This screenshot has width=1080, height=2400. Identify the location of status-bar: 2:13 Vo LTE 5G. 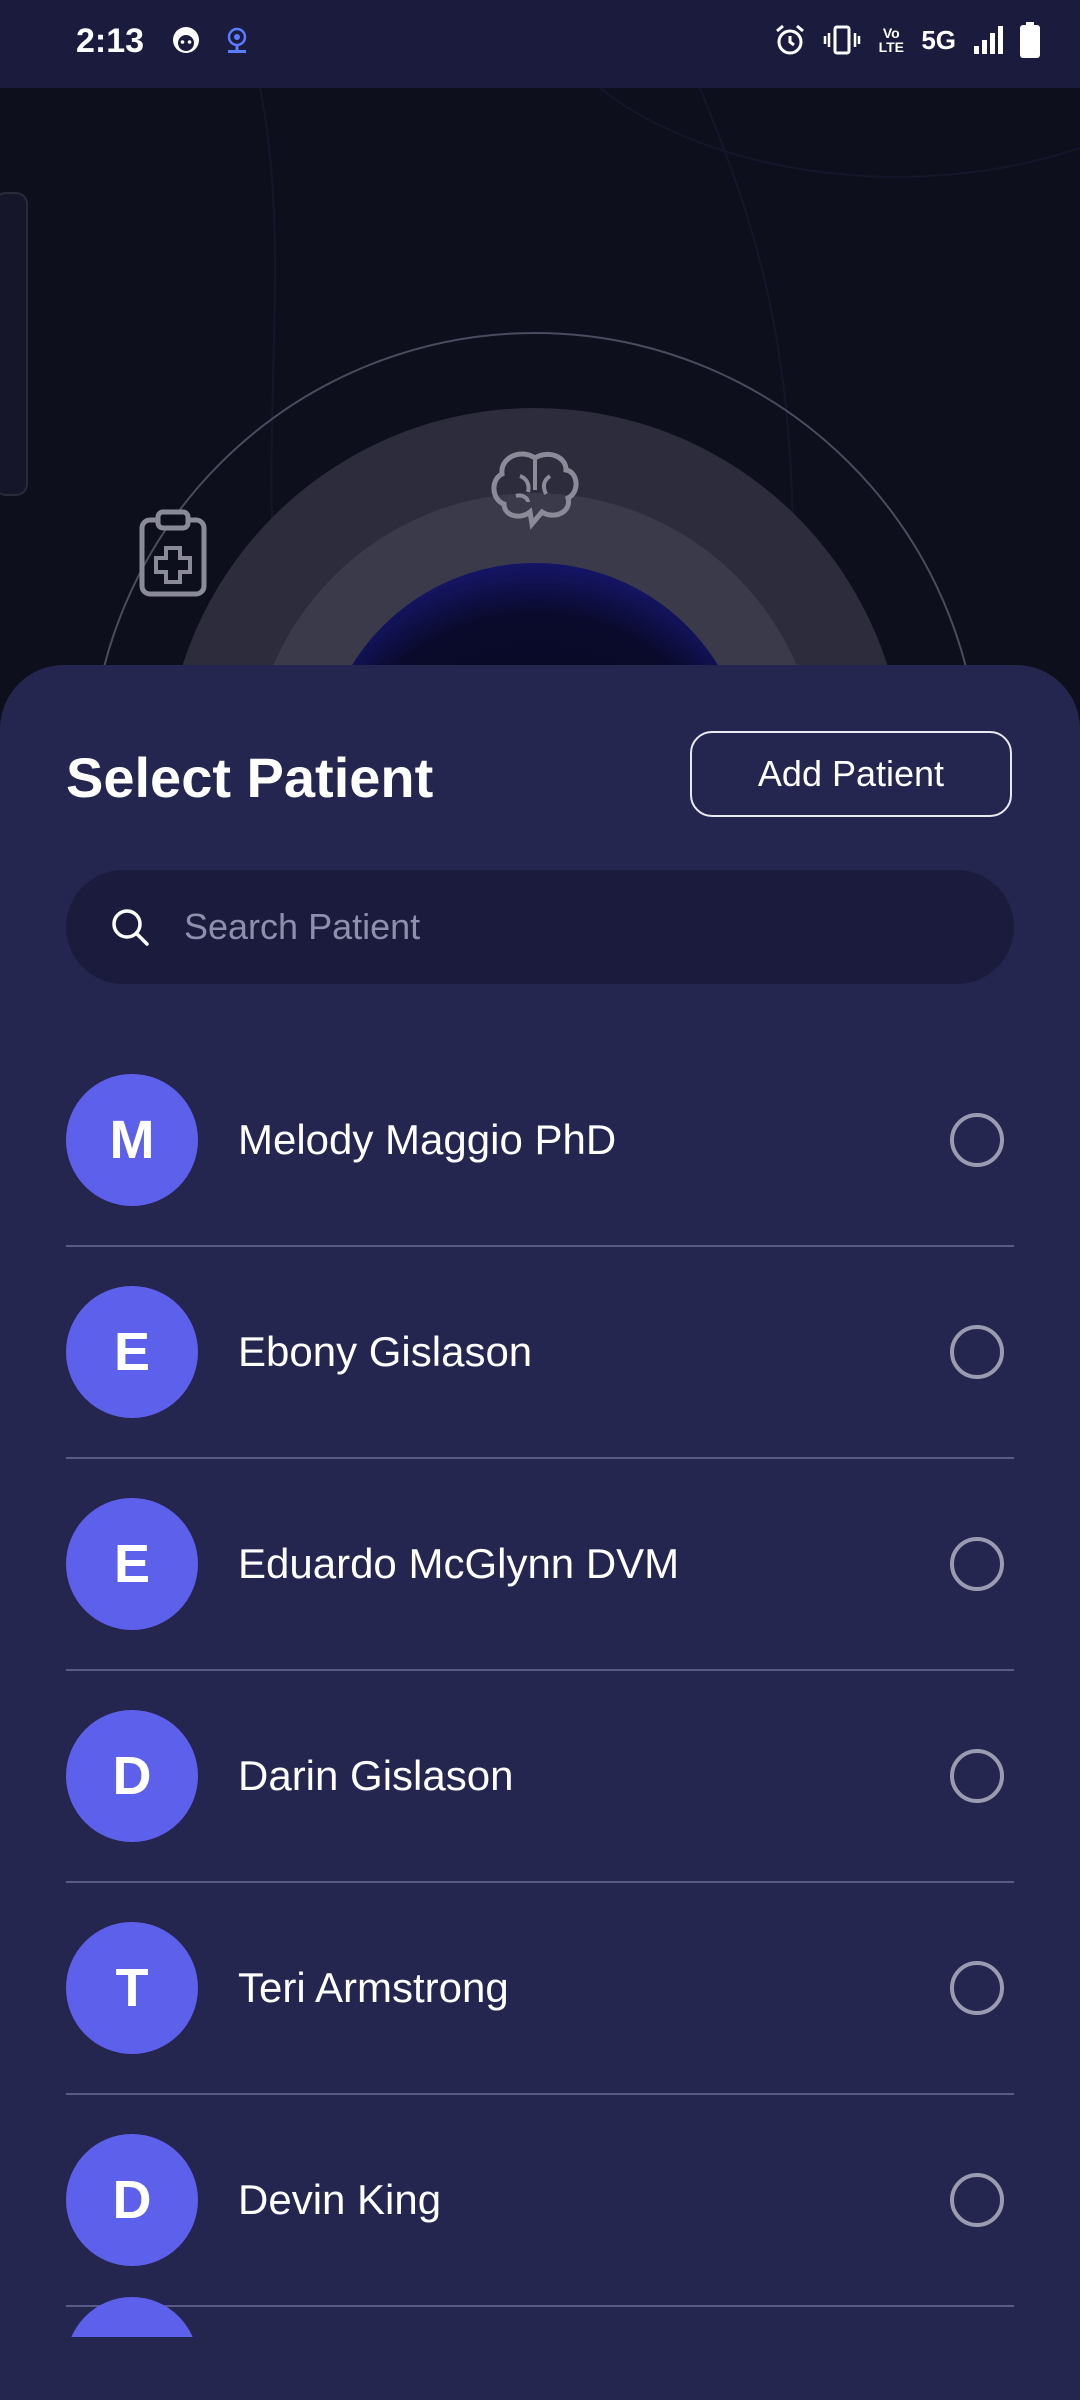
(540, 44).